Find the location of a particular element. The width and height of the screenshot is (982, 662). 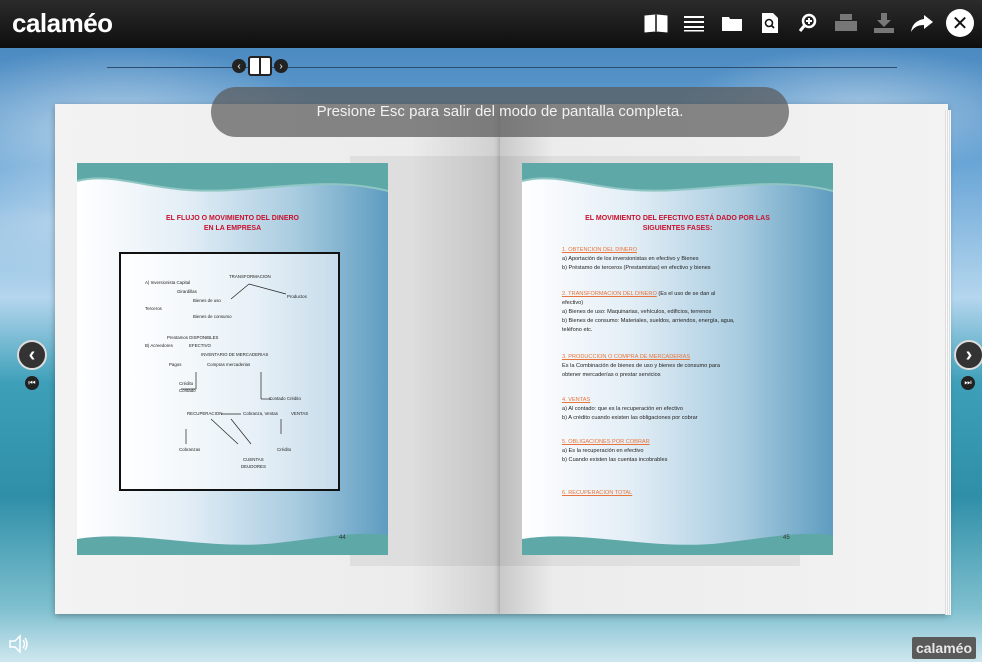

zoom-icon is located at coordinates (808, 23).